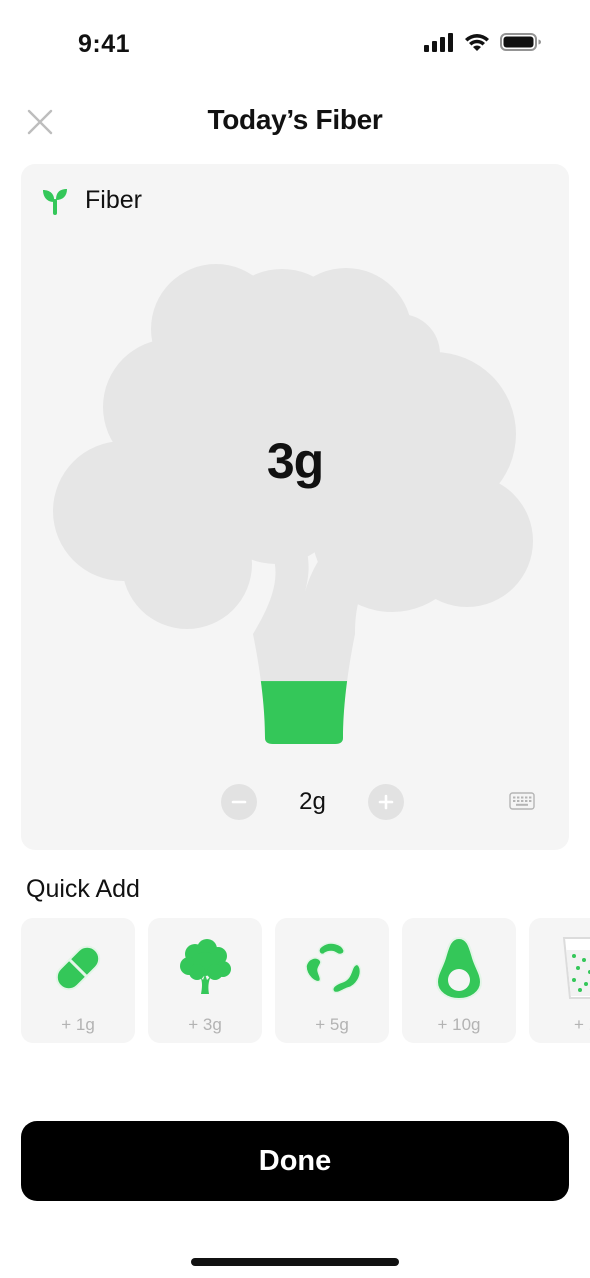 The image size is (590, 1278). Describe the element at coordinates (333, 968) in the screenshot. I see `beans-icon` at that location.